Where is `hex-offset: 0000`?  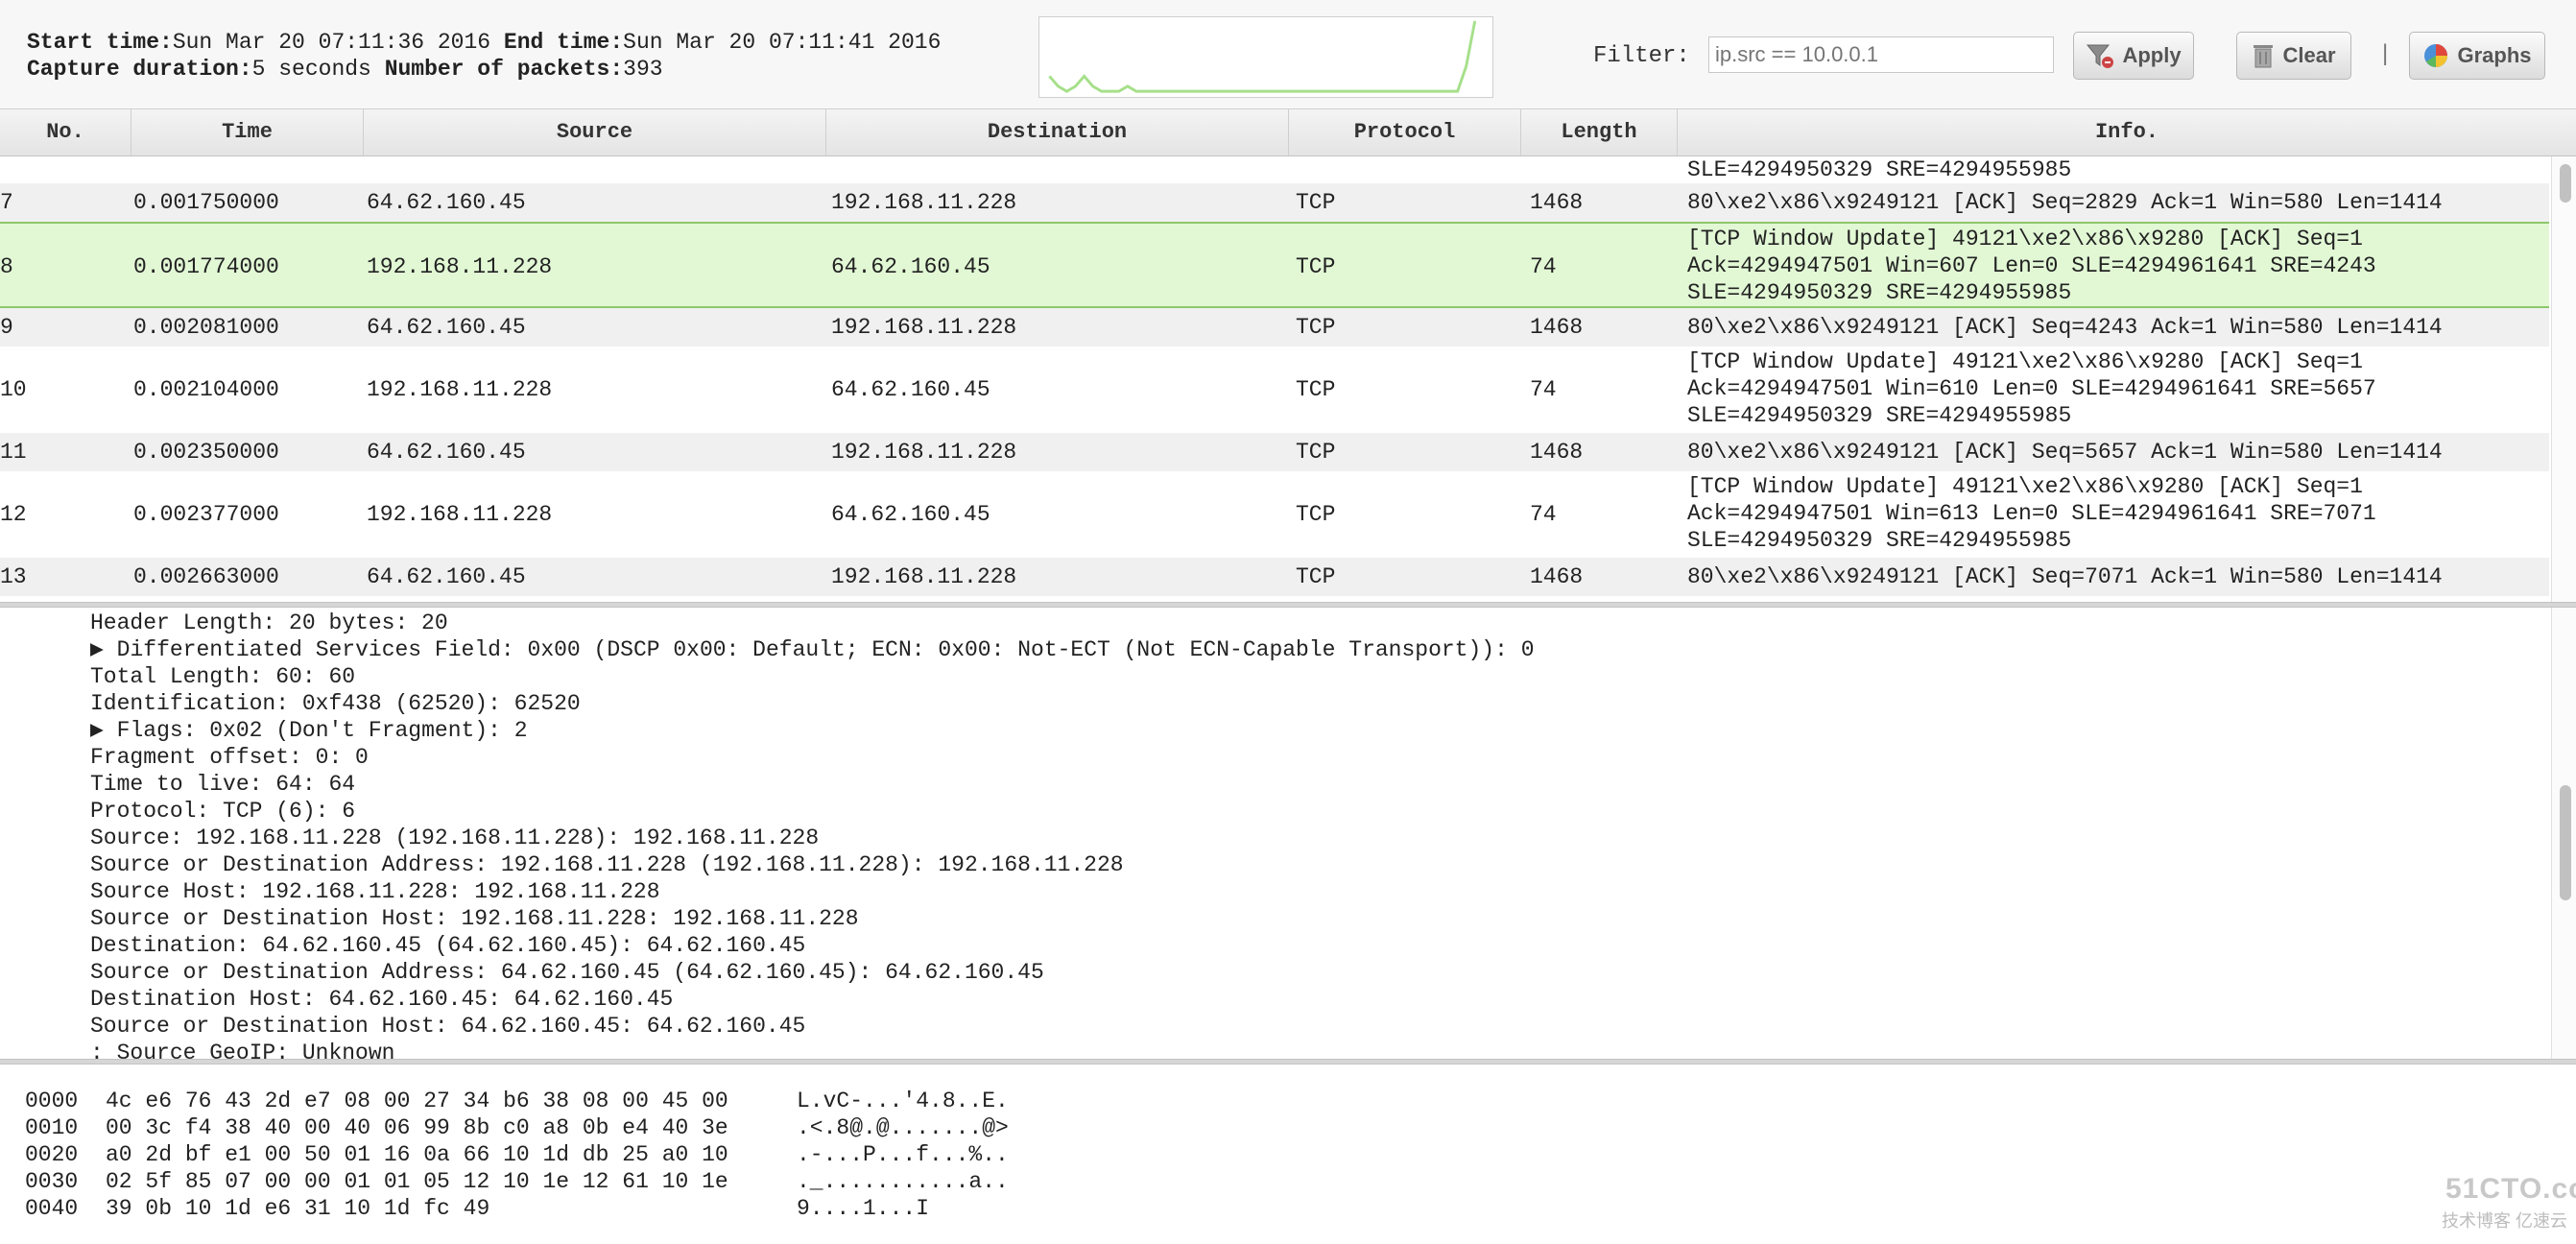
hex-offset: 0000 is located at coordinates (52, 1101).